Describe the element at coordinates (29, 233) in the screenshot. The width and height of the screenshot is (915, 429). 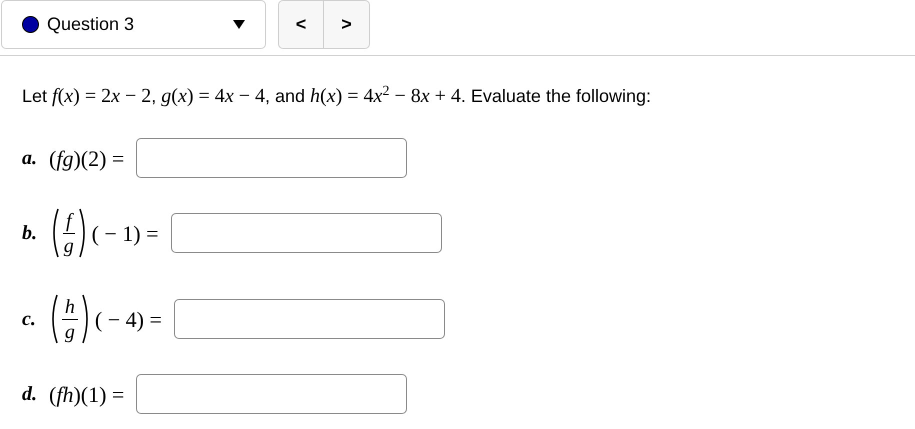
I see `part-label: b.` at that location.